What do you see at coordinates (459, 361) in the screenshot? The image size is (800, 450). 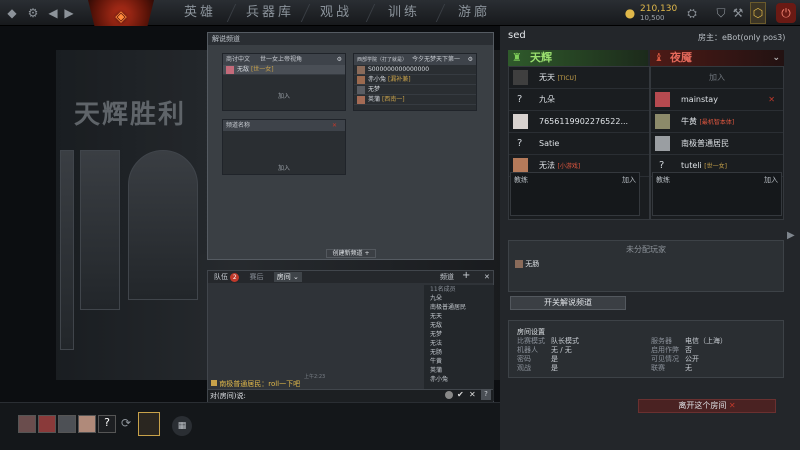 I see `list-item: 牛黄` at bounding box center [459, 361].